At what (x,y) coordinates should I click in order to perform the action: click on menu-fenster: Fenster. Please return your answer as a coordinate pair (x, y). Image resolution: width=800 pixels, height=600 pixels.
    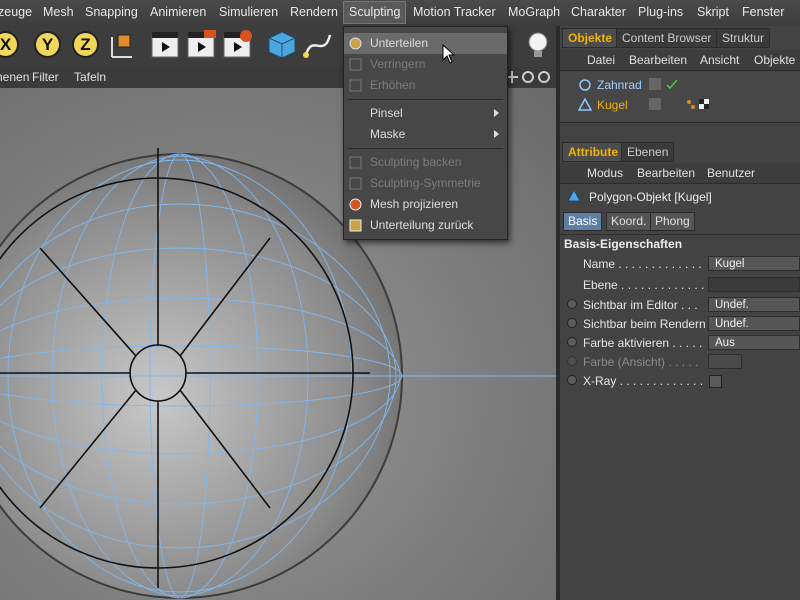
    Looking at the image, I should click on (763, 12).